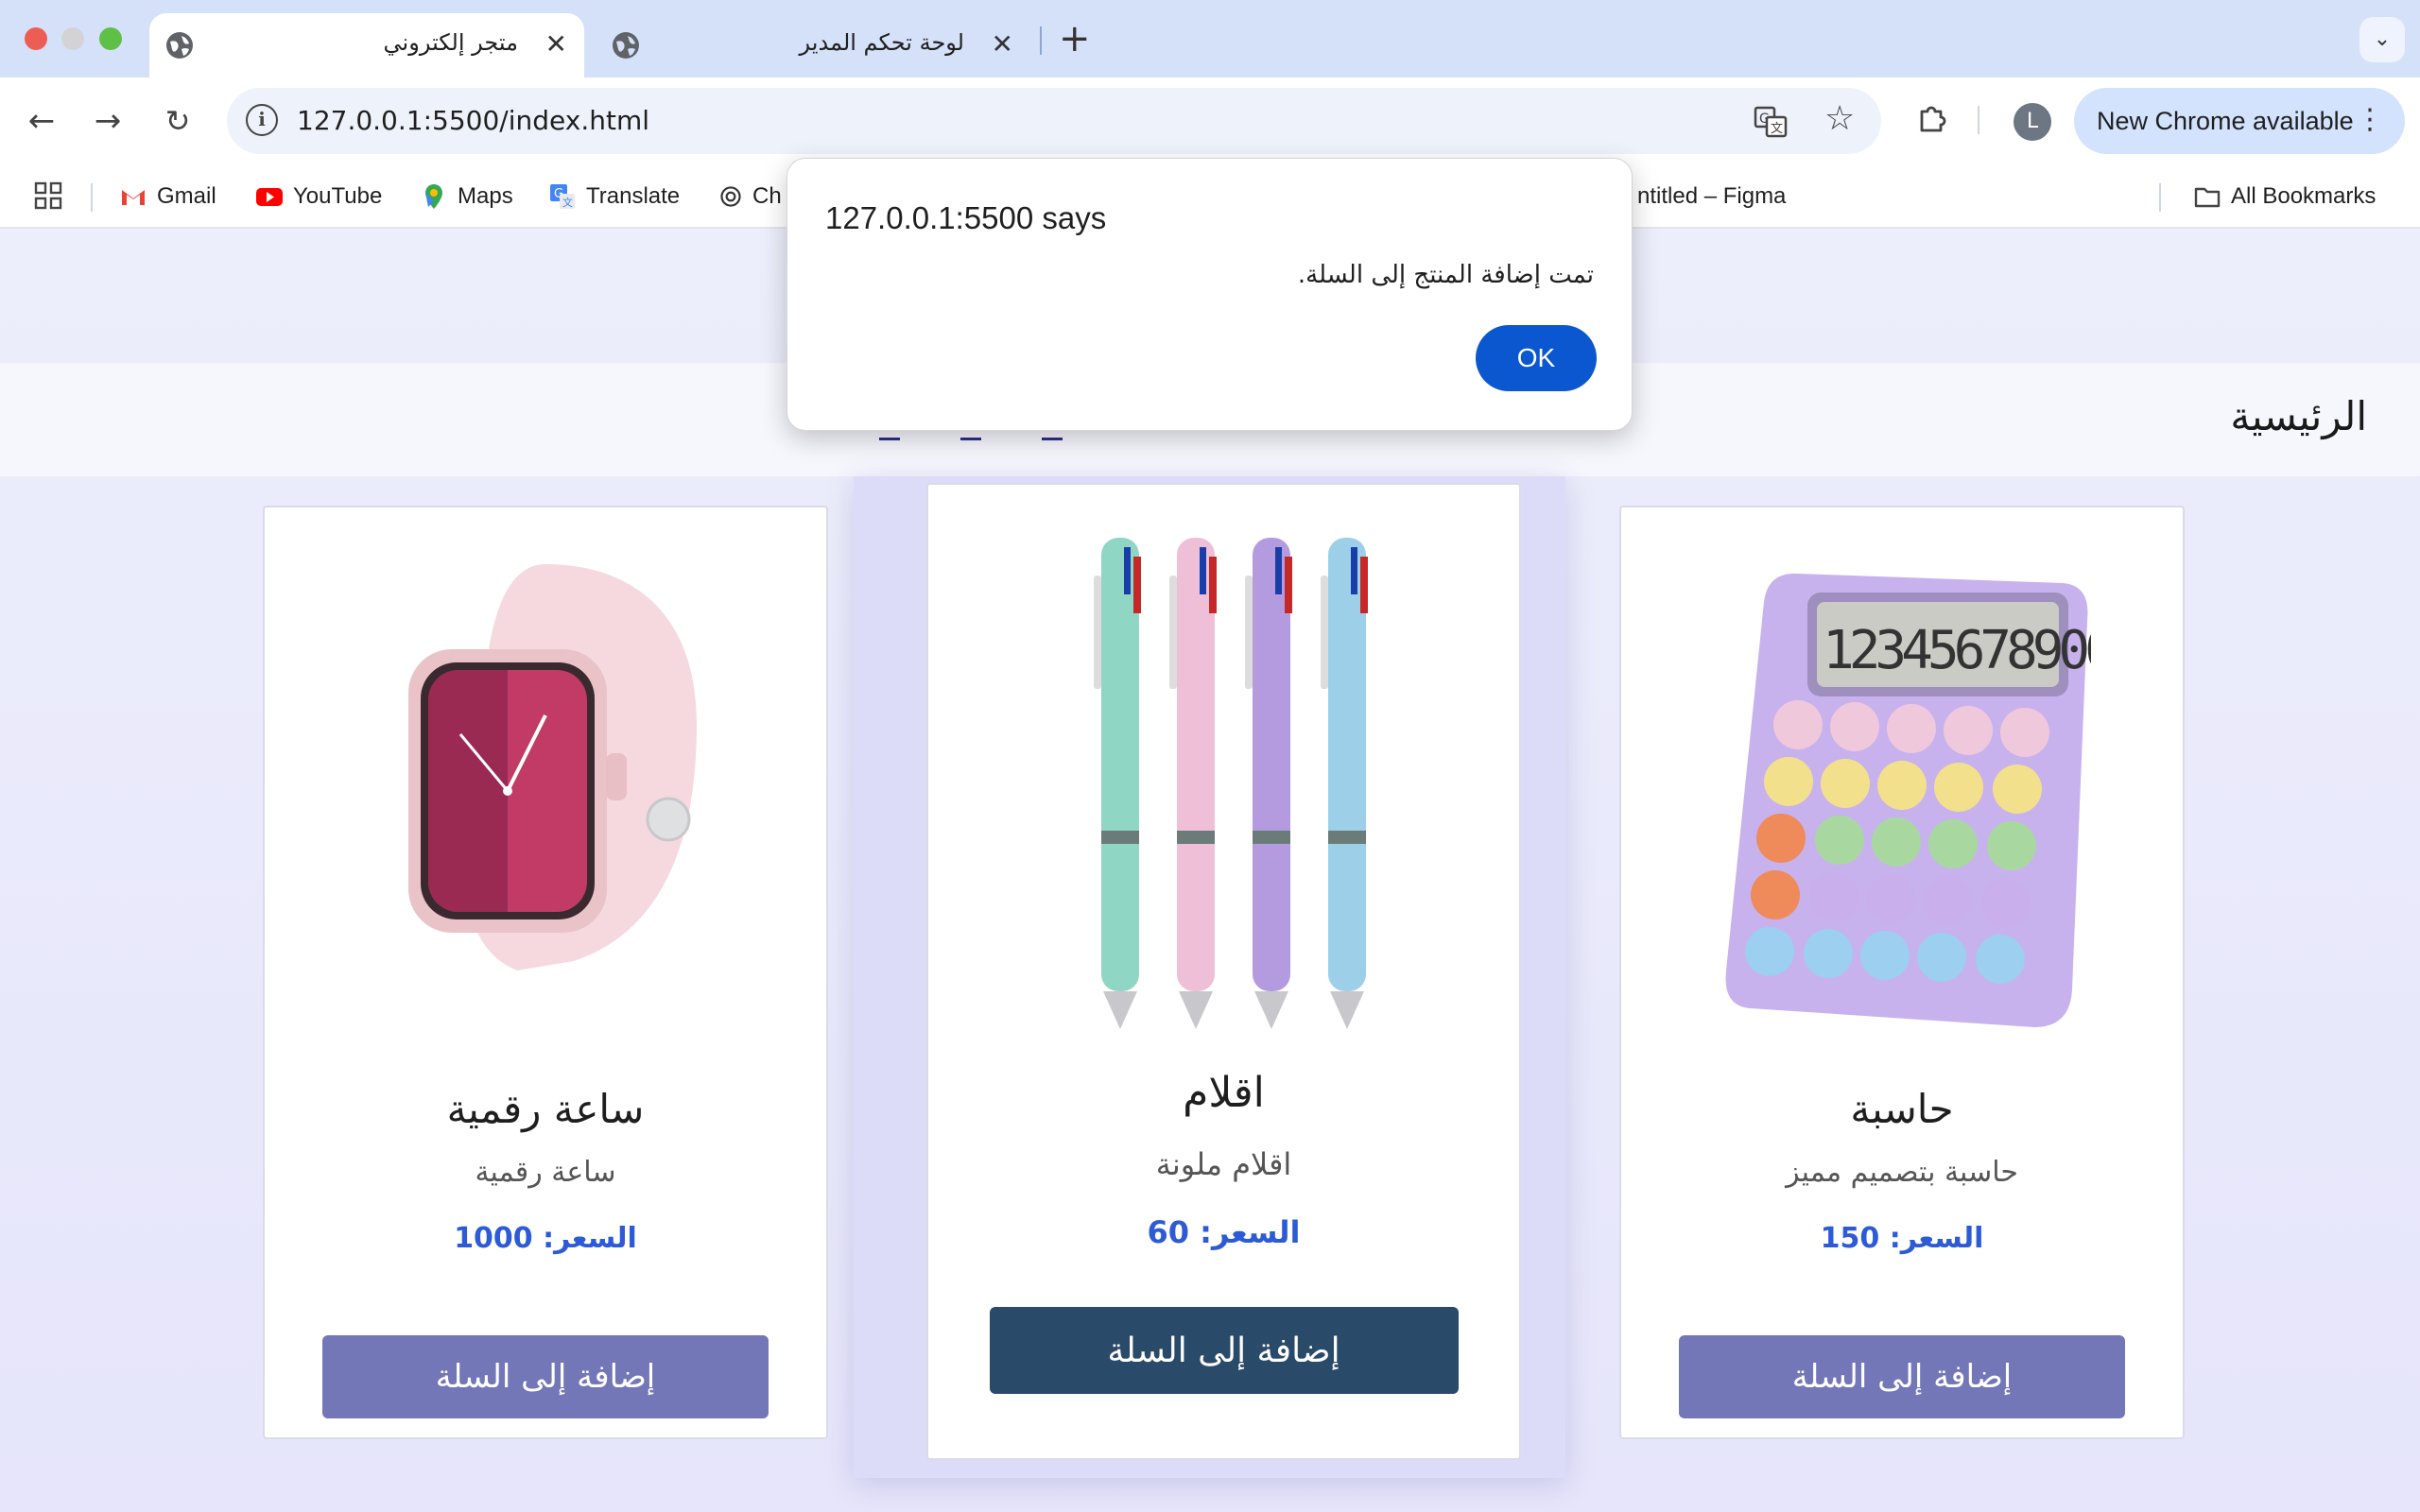 The width and height of the screenshot is (2420, 1512). What do you see at coordinates (1210, 38) in the screenshot?
I see `tab-bar: متجر إلكتروني ✕ لوحة تحكم المدير ✕ + ⌄` at bounding box center [1210, 38].